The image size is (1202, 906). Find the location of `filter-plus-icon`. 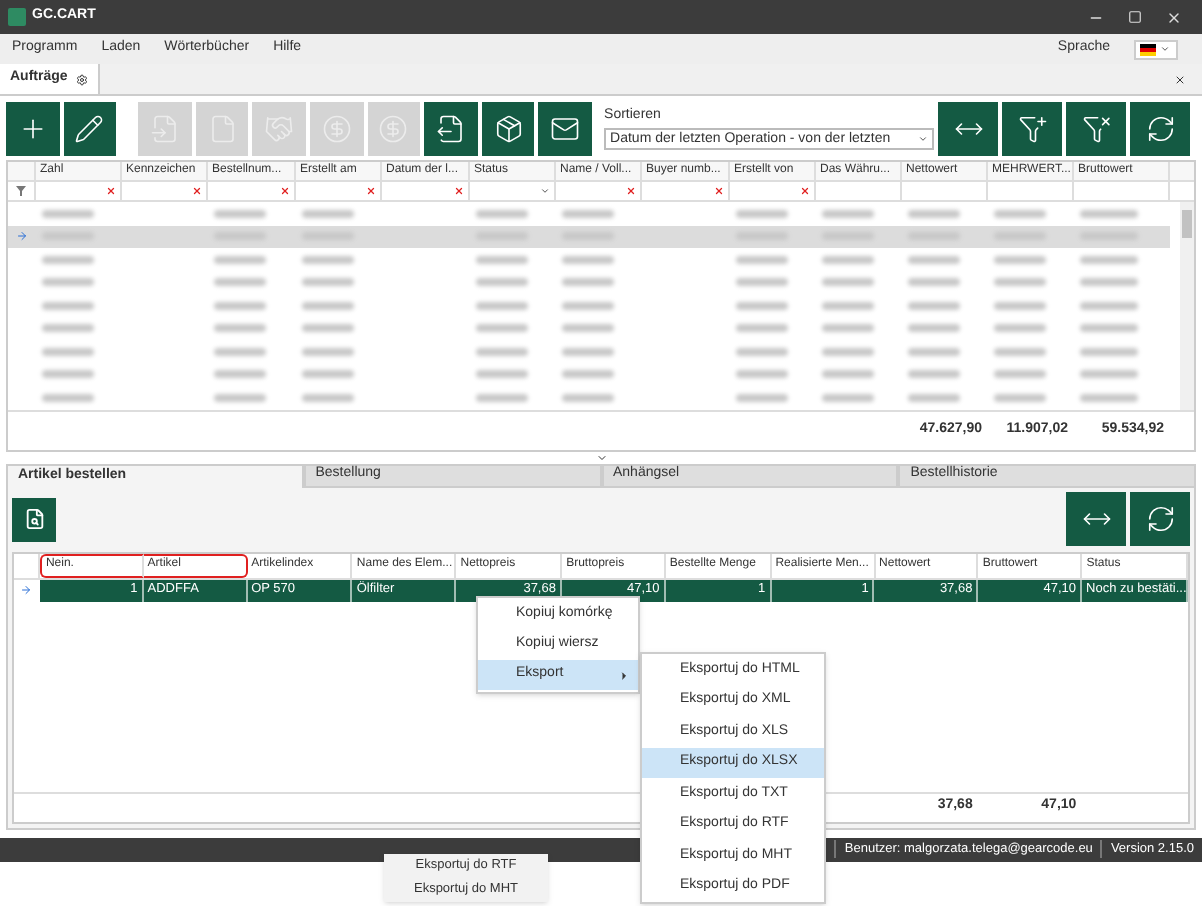

filter-plus-icon is located at coordinates (1032, 128).